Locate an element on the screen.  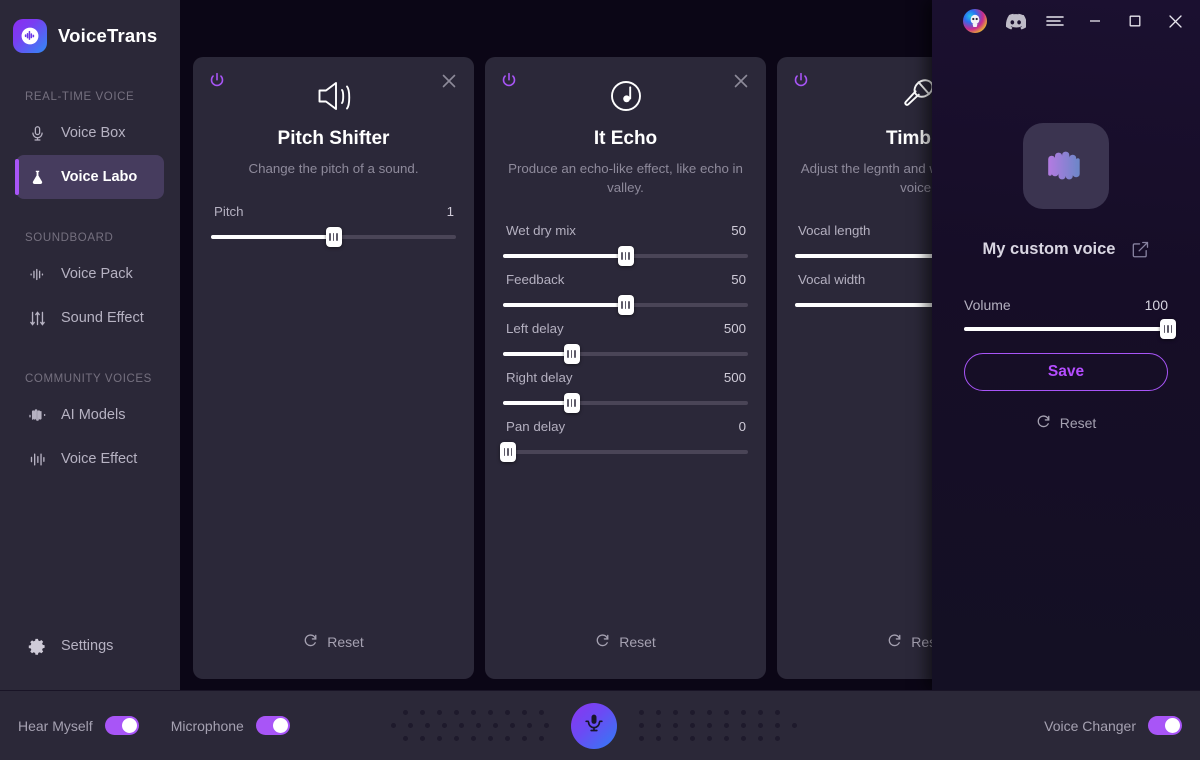
sidebar-item-label: Voice Labo is located at coordinates (99, 177).